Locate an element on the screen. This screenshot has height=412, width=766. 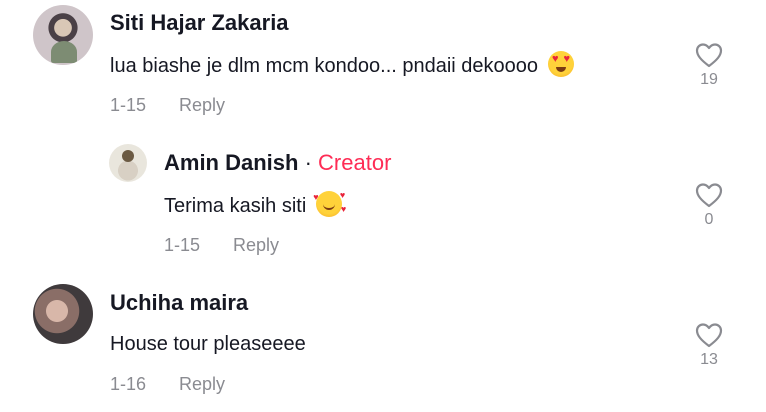
comment-text: Terima kasih siti is located at coordinates (235, 206).